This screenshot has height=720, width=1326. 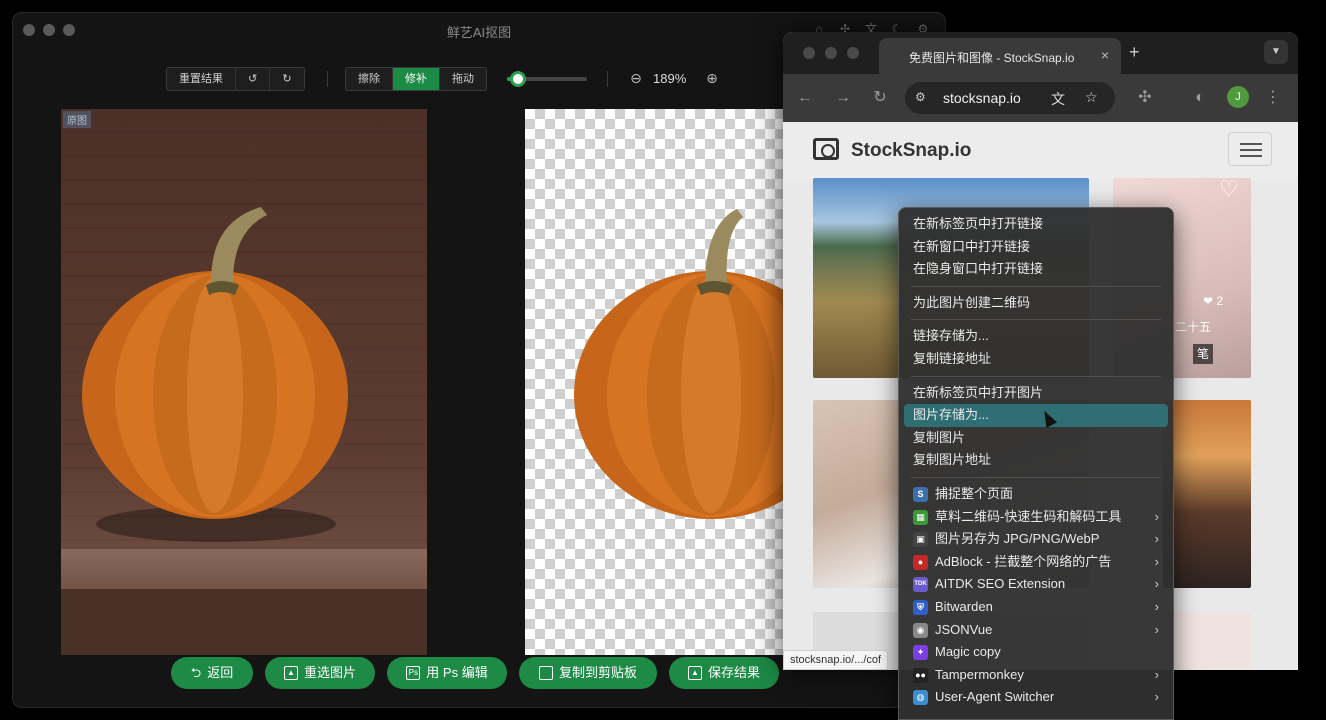 What do you see at coordinates (1036, 438) in the screenshot?
I see `menu-copy-image: 复制图片` at bounding box center [1036, 438].